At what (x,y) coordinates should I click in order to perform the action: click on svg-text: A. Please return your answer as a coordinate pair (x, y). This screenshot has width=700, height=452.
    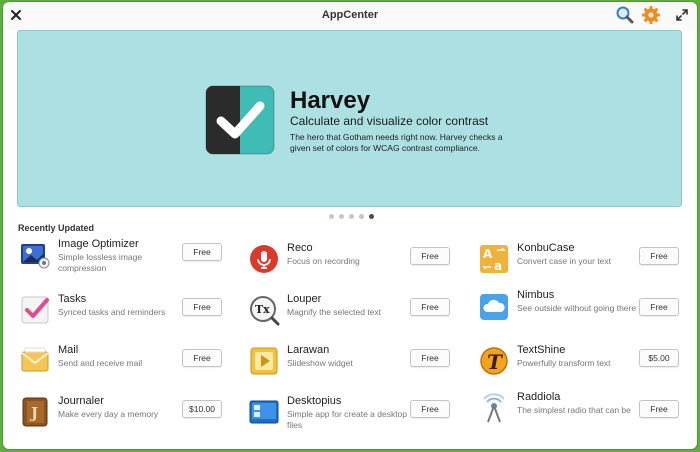
    Looking at the image, I should click on (488, 254).